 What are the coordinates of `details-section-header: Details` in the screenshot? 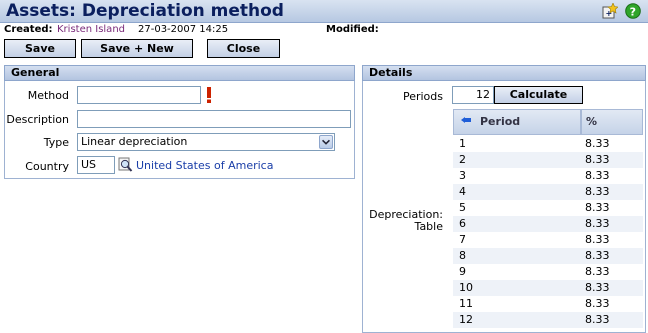 It's located at (504, 73).